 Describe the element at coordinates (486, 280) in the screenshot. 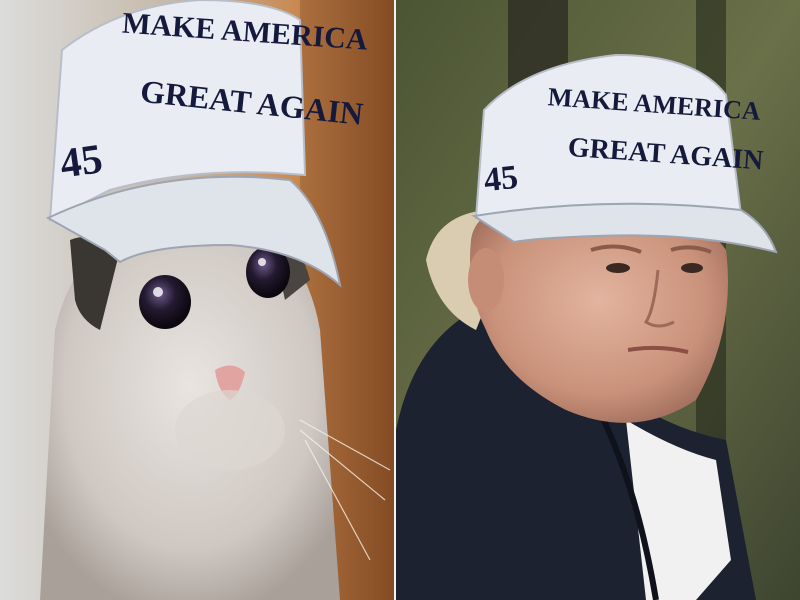

I see `man-ear` at that location.